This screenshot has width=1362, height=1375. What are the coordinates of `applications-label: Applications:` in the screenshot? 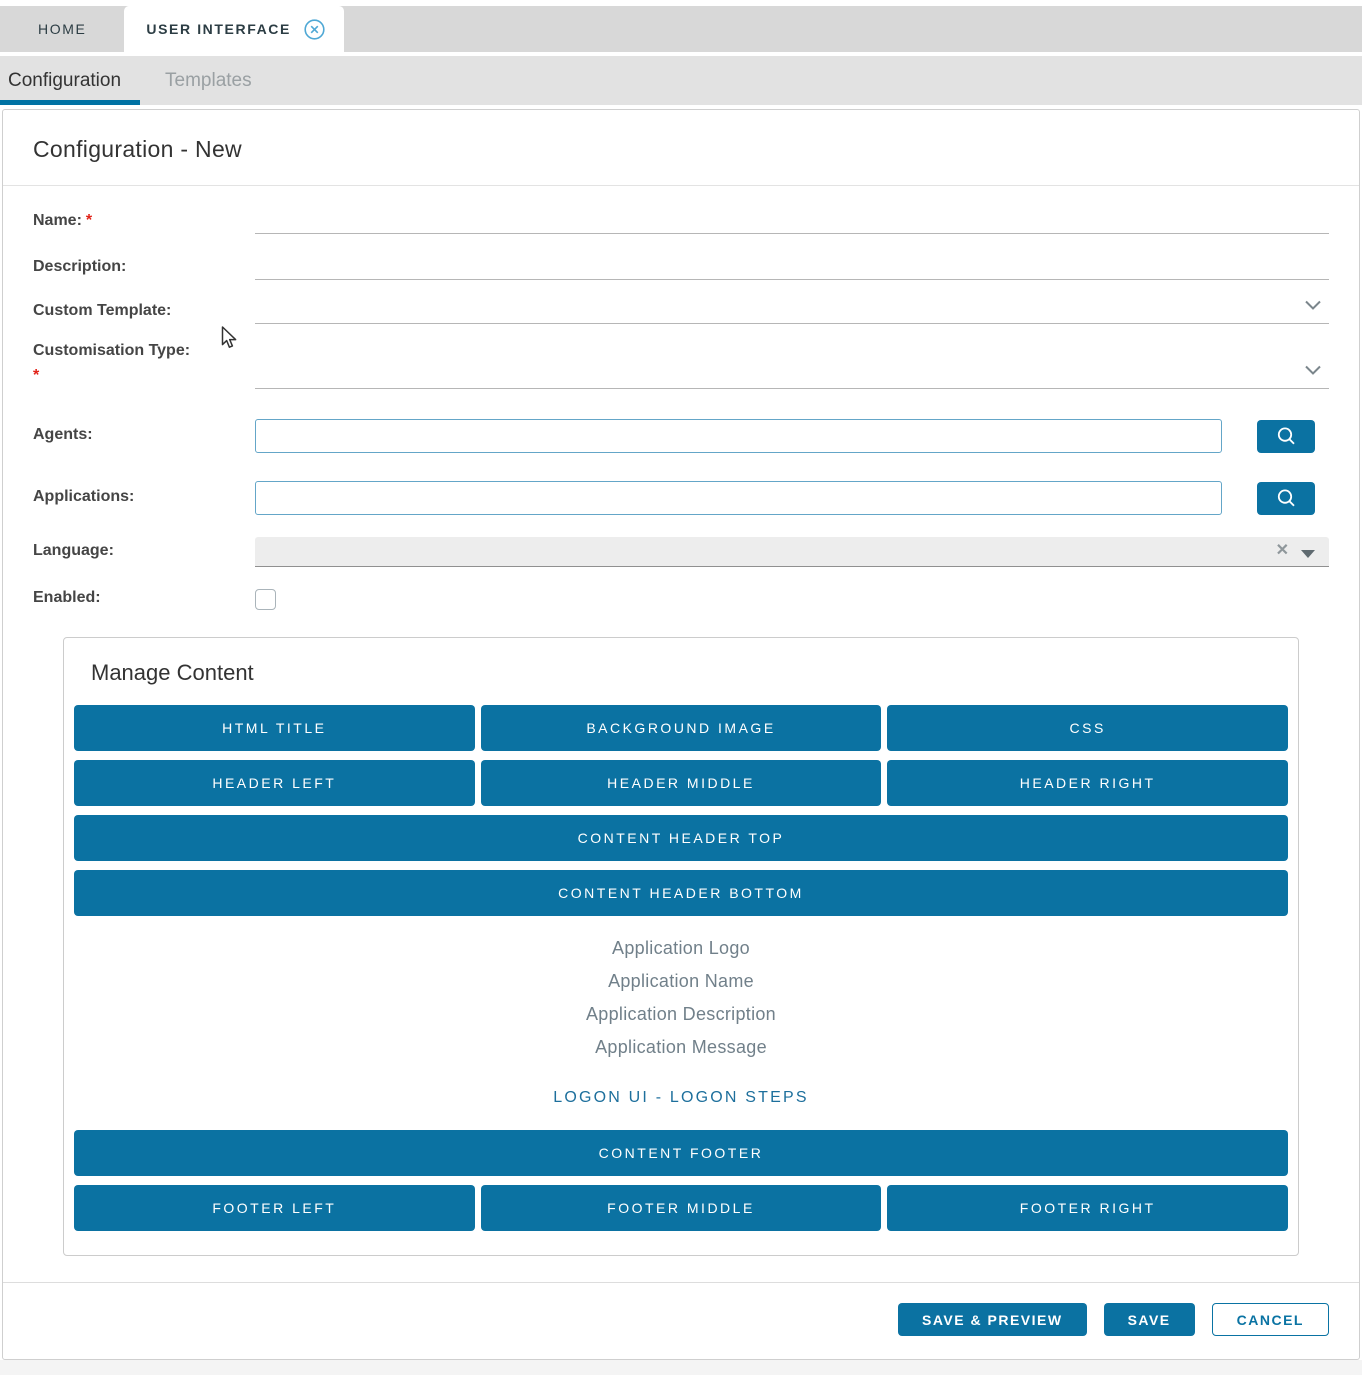 It's located at (84, 496).